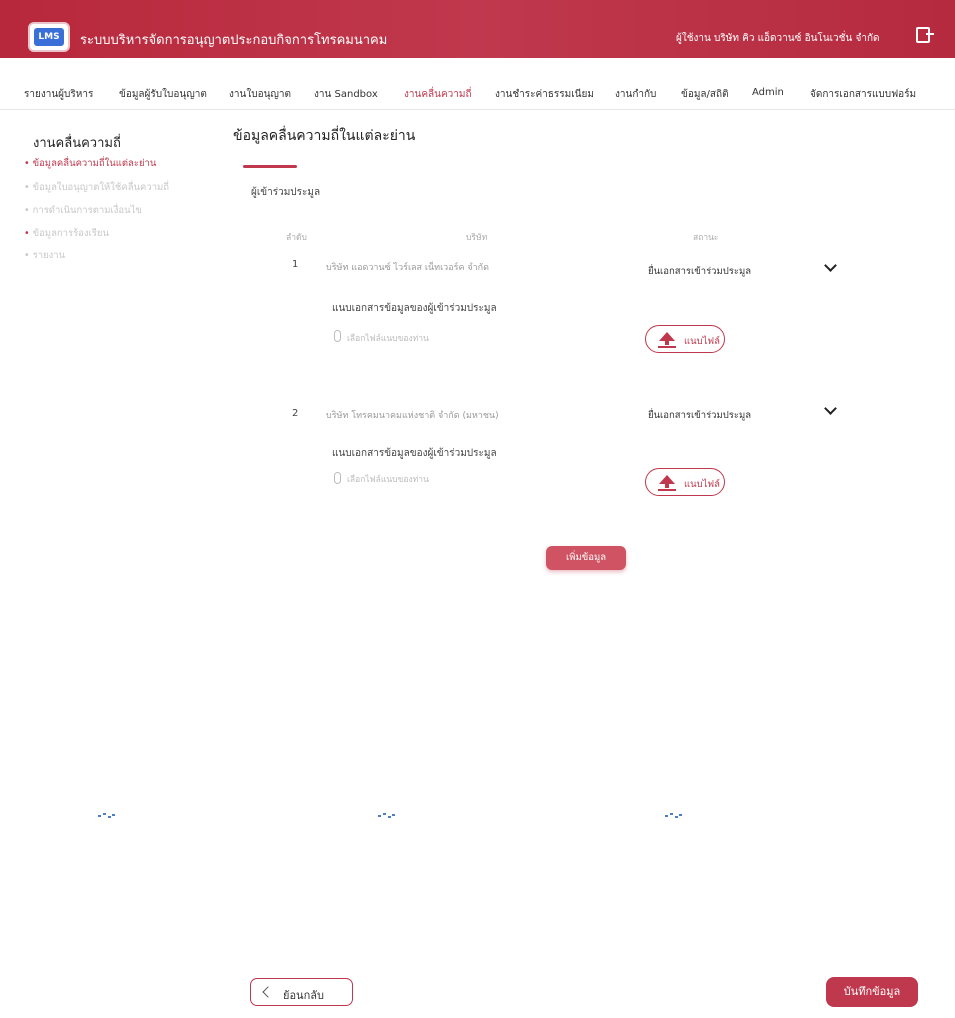  I want to click on lms-logo: LMS, so click(49, 37).